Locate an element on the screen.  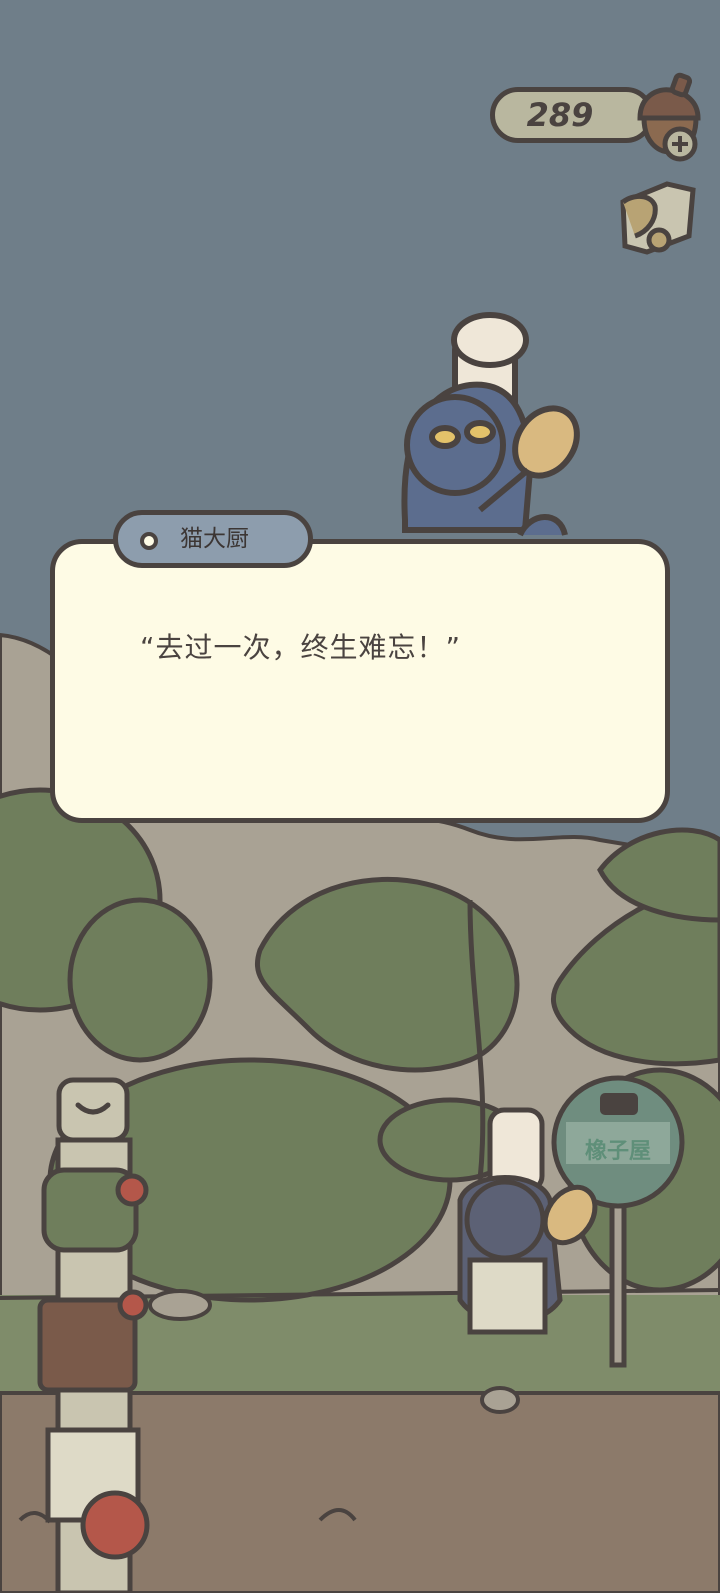
speaker-name: 猫大厨 is located at coordinates (214, 539).